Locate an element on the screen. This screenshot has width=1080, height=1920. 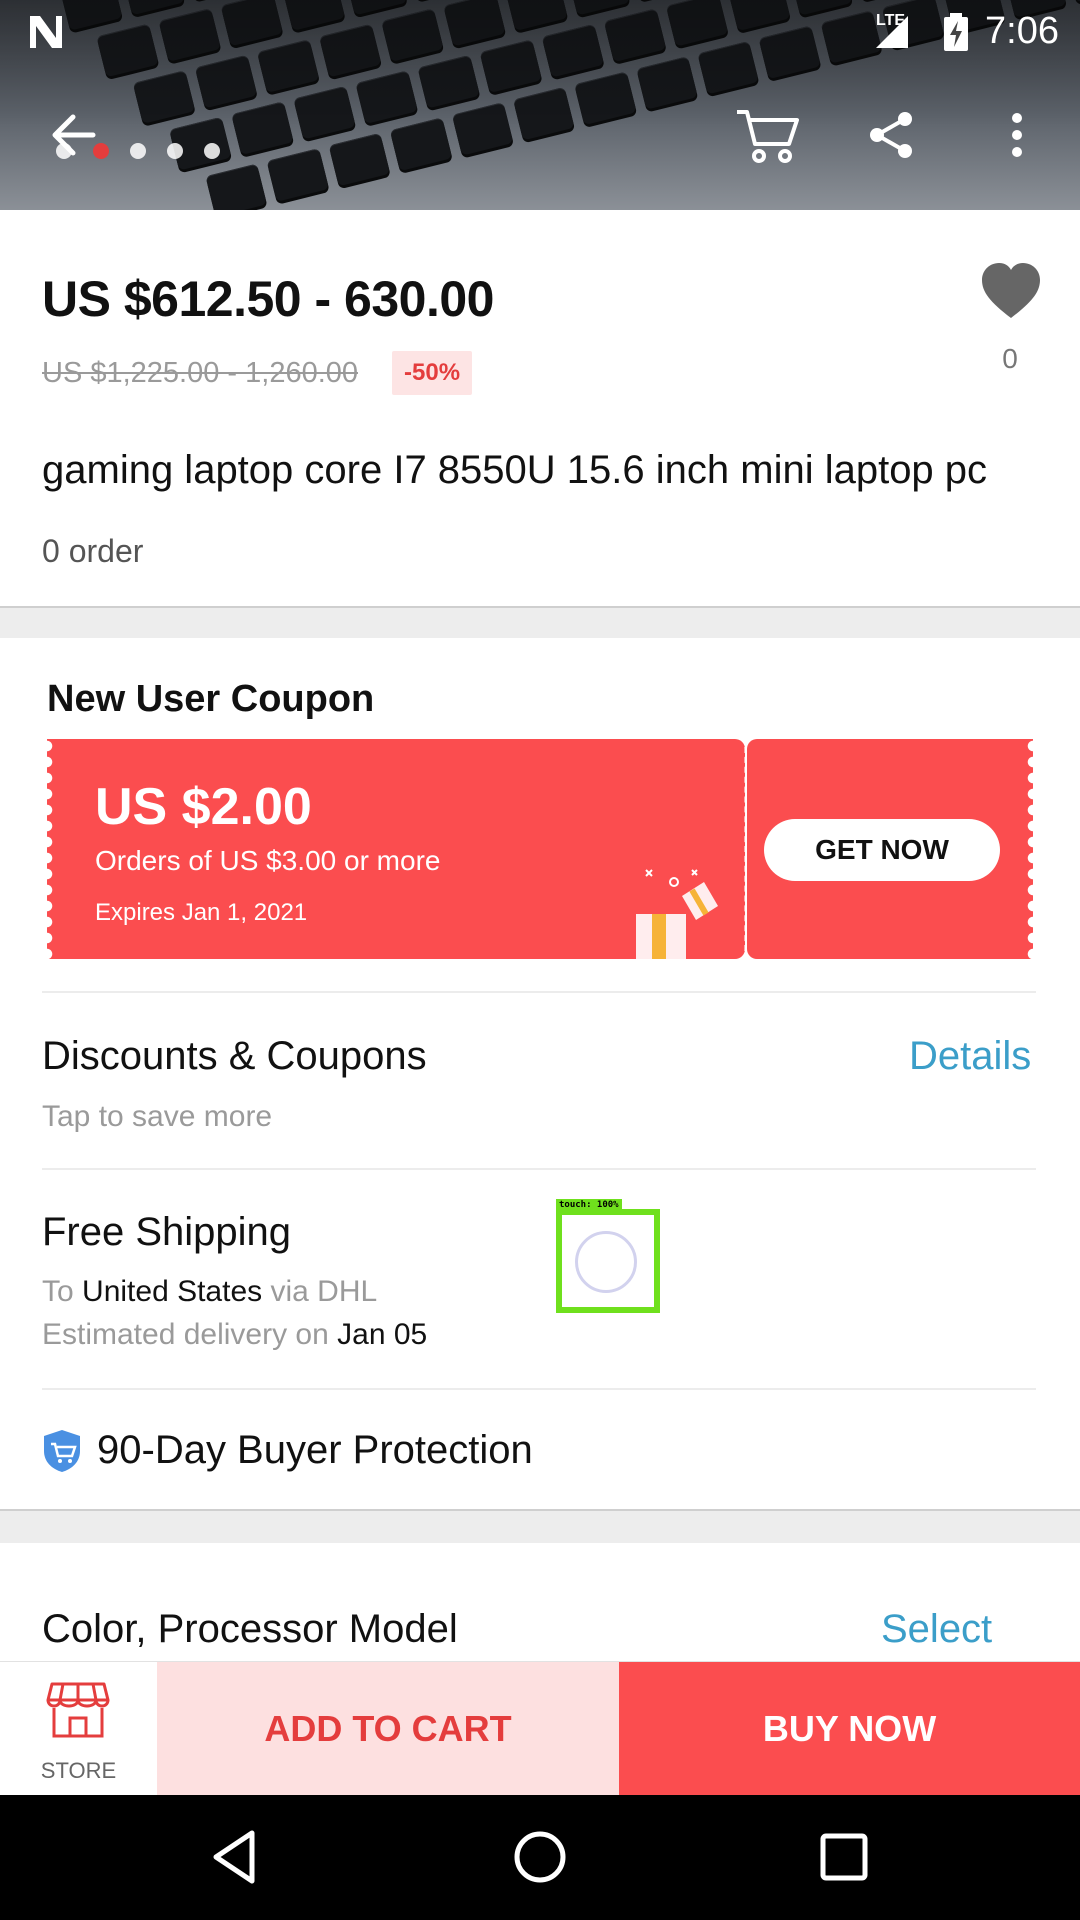
order-count: 0 order is located at coordinates (93, 551).